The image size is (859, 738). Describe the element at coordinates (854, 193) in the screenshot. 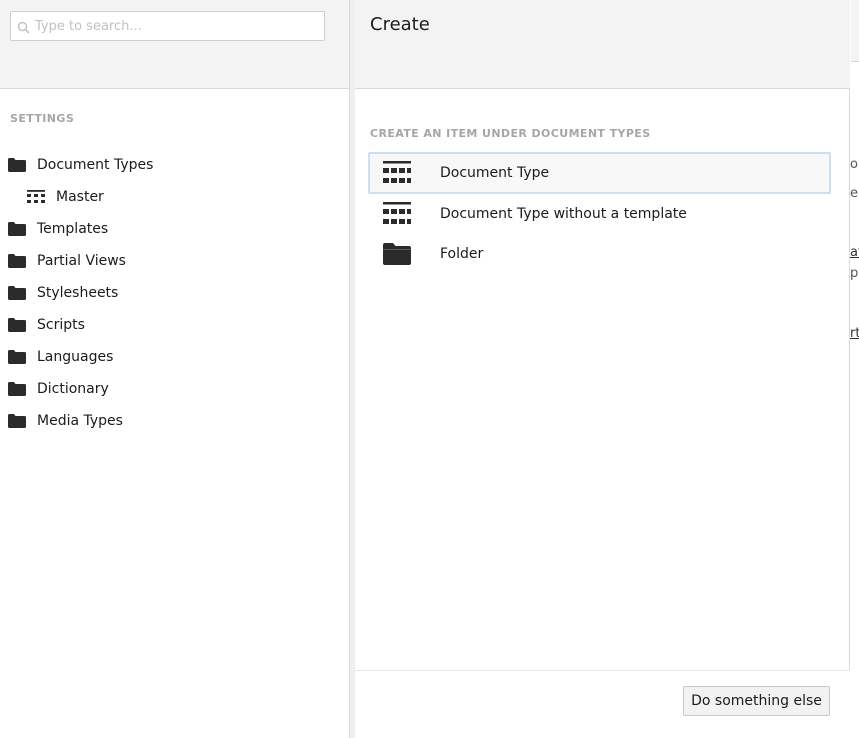

I see `background-text: e` at that location.